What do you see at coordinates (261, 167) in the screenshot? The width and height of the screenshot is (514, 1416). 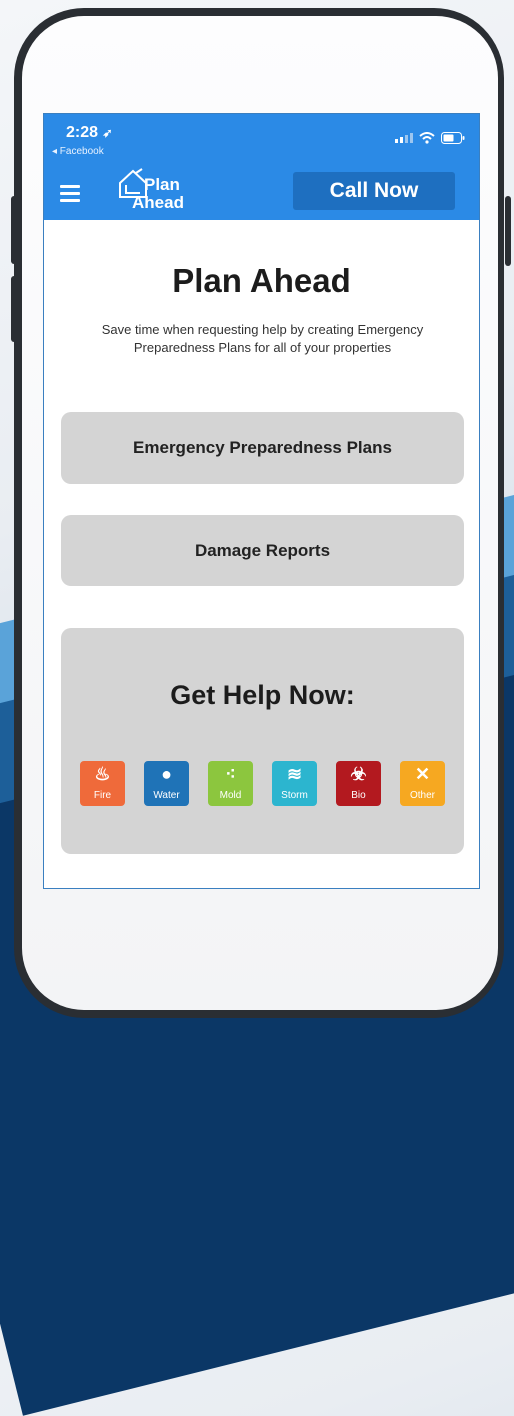 I see `app-header: 2:28 ➶ ◂ Facebook Plan Ahead Call Now` at bounding box center [261, 167].